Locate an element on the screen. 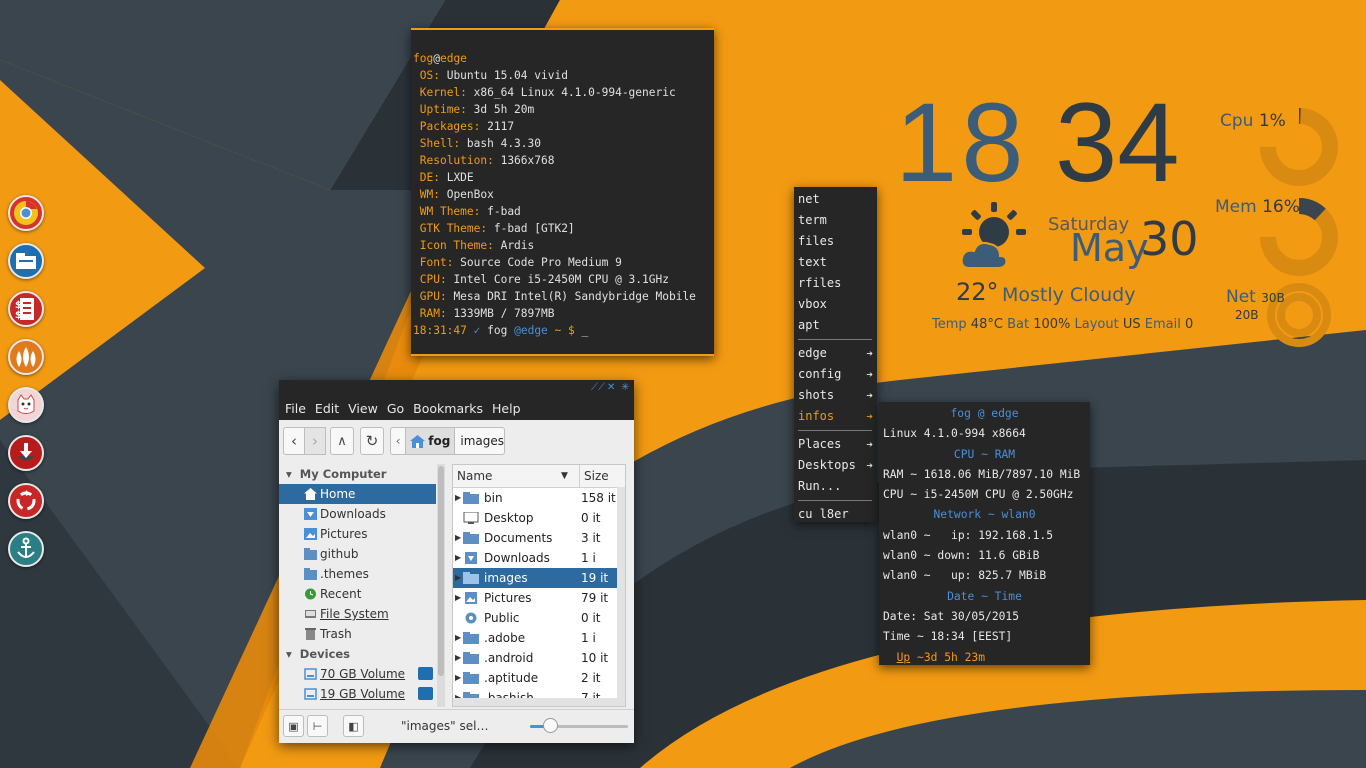  menu-help: Help is located at coordinates (506, 408).